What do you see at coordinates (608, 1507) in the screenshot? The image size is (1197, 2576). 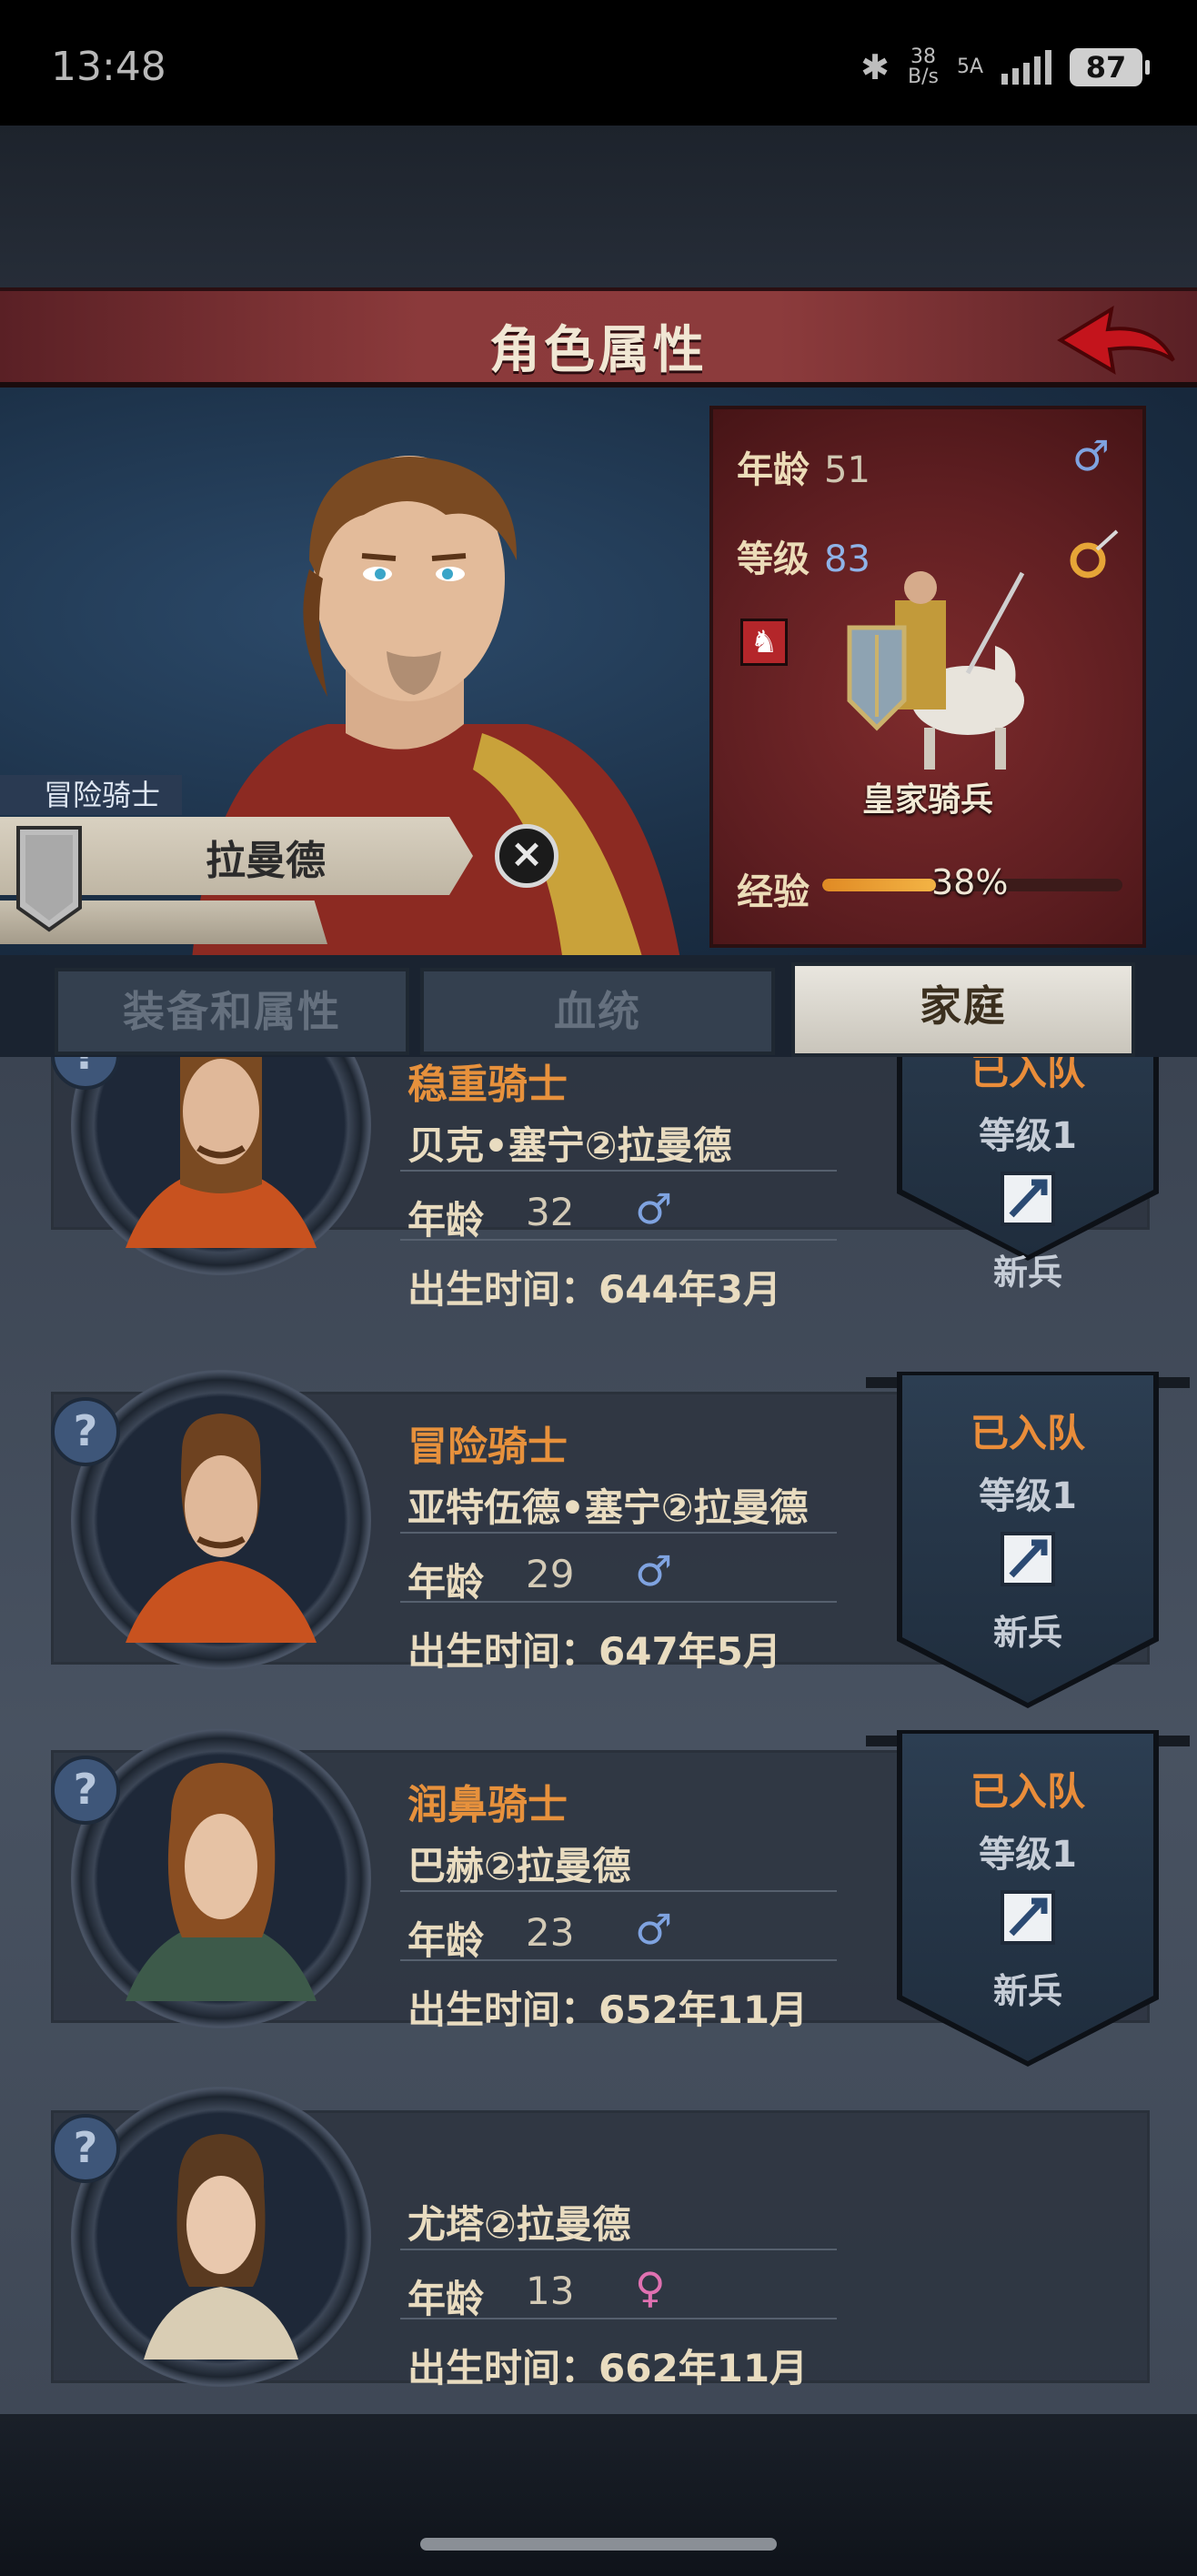 I see `member-name: 亚特伍德•塞宁②拉曼德` at bounding box center [608, 1507].